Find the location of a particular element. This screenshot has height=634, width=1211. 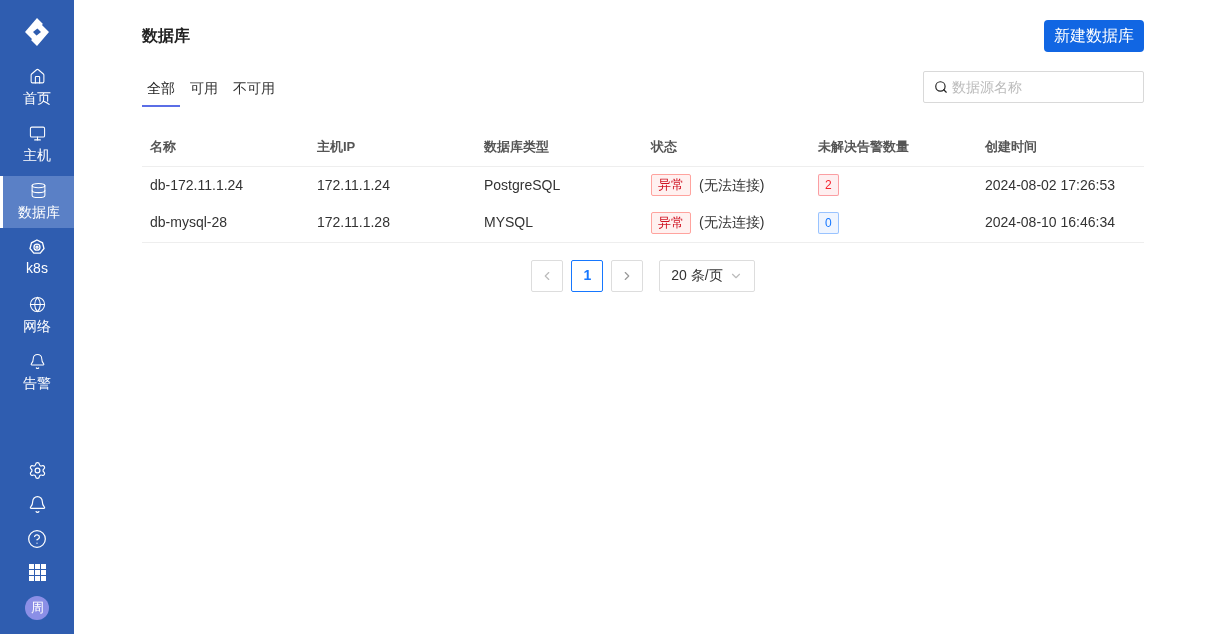

wheel-icon is located at coordinates (37, 247).